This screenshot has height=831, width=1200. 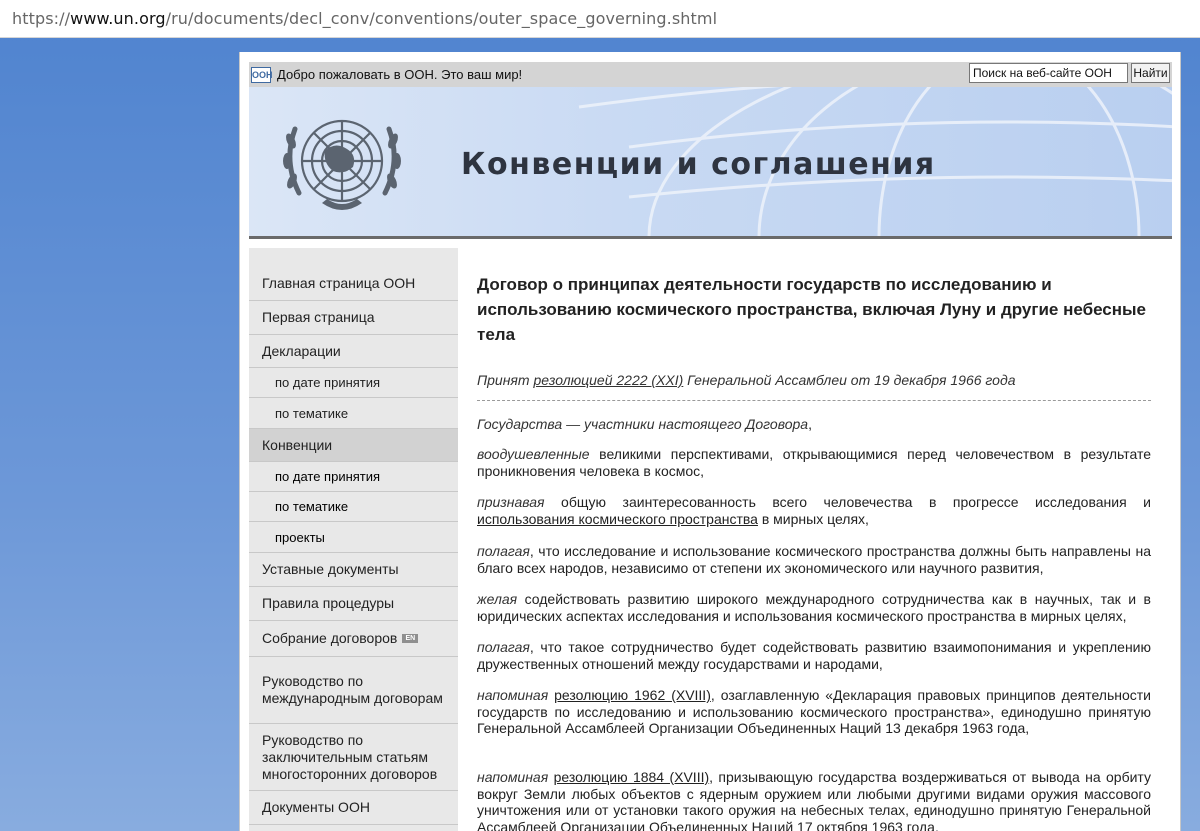 What do you see at coordinates (497, 599) in the screenshot?
I see `paragraph-lead: желая` at bounding box center [497, 599].